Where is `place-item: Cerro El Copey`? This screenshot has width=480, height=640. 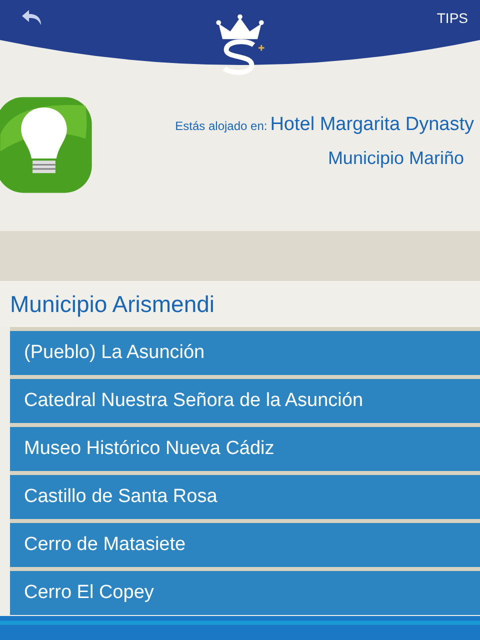 place-item: Cerro El Copey is located at coordinates (245, 593).